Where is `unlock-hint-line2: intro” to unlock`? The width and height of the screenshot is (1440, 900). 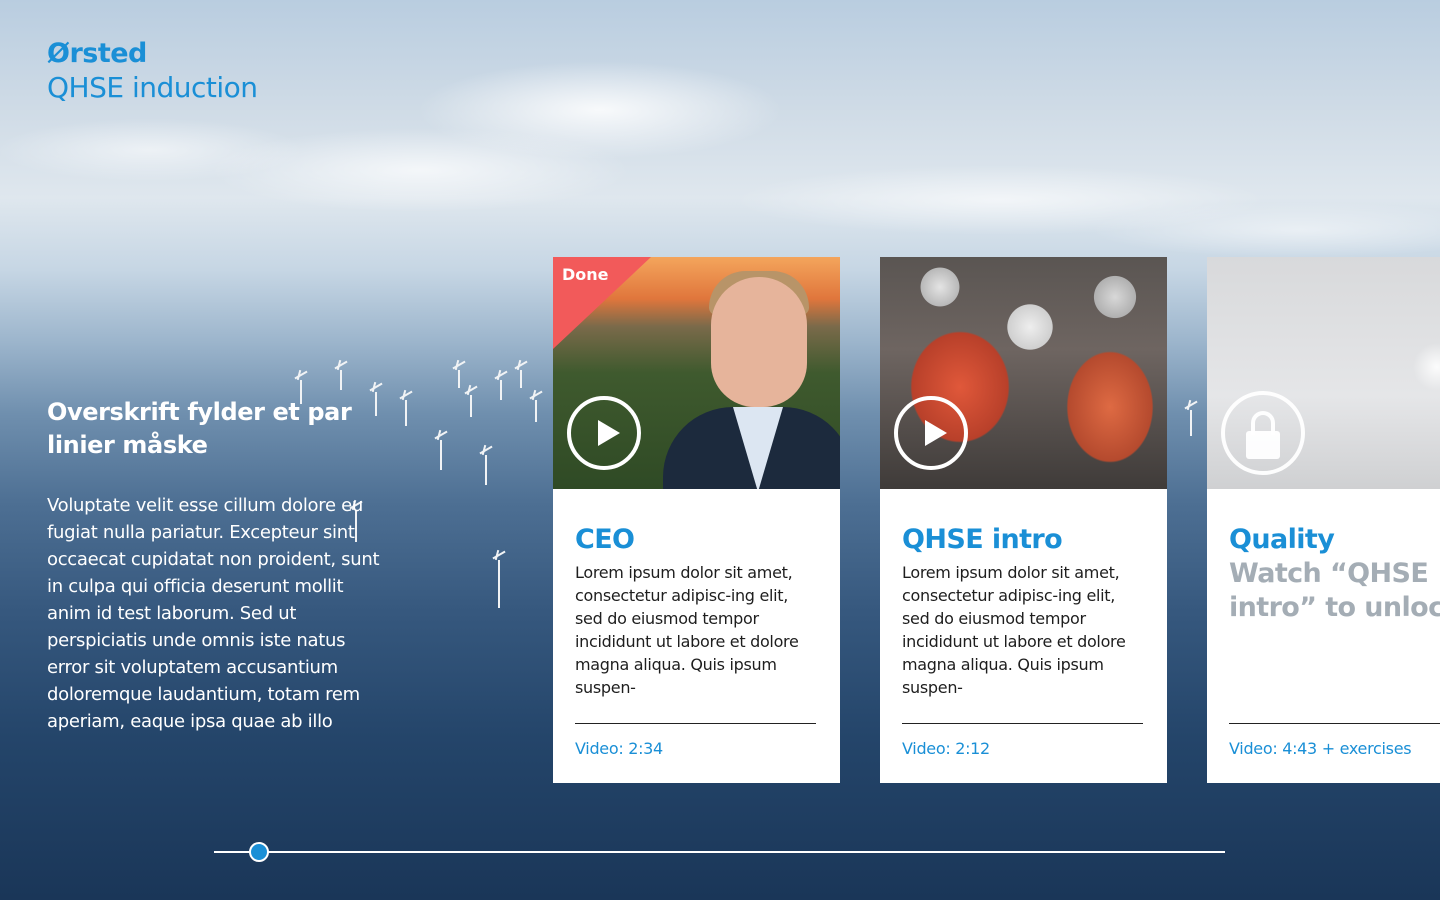
unlock-hint-line2: intro” to unlock is located at coordinates (1334, 607).